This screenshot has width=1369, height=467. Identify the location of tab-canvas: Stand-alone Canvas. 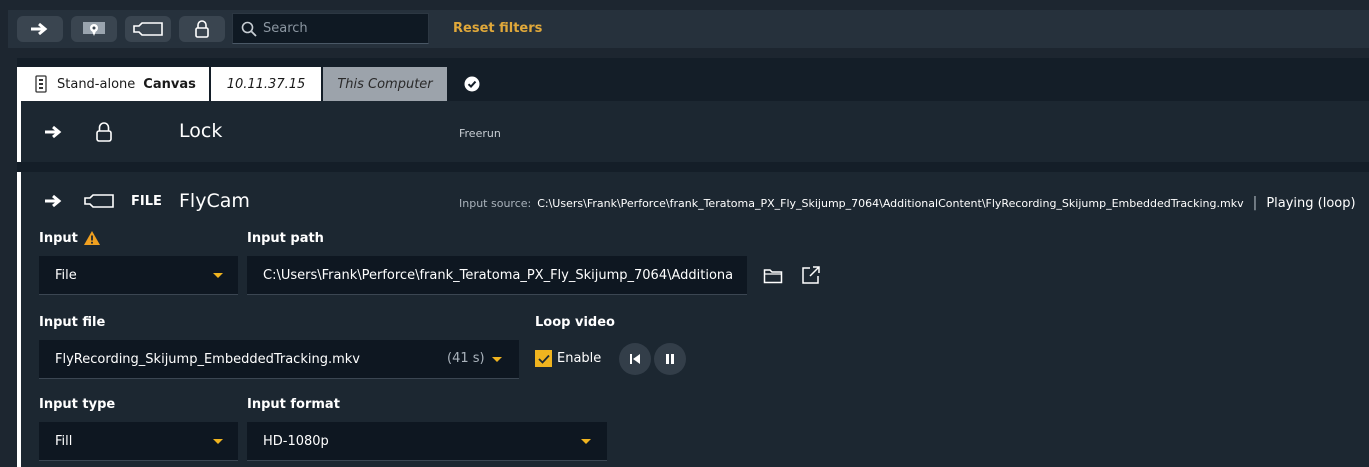
(113, 84).